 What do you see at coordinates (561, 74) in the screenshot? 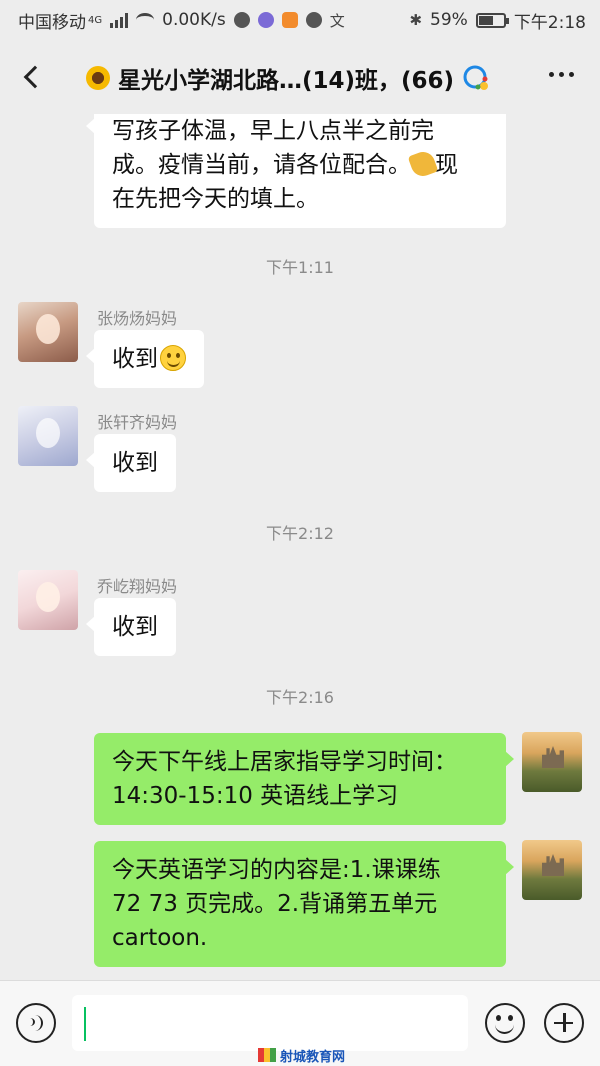
I see `more-options-button` at bounding box center [561, 74].